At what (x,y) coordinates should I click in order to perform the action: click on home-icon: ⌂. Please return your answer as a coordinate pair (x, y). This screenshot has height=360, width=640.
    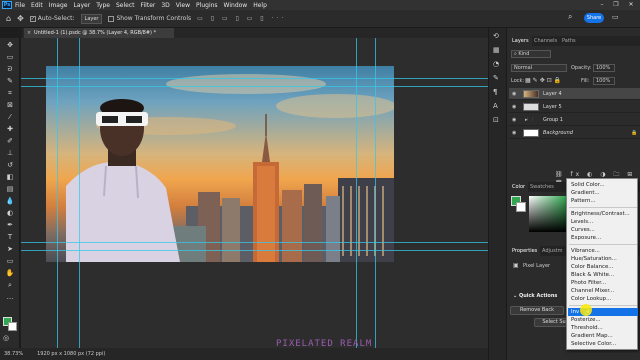
    Looking at the image, I should click on (8, 18).